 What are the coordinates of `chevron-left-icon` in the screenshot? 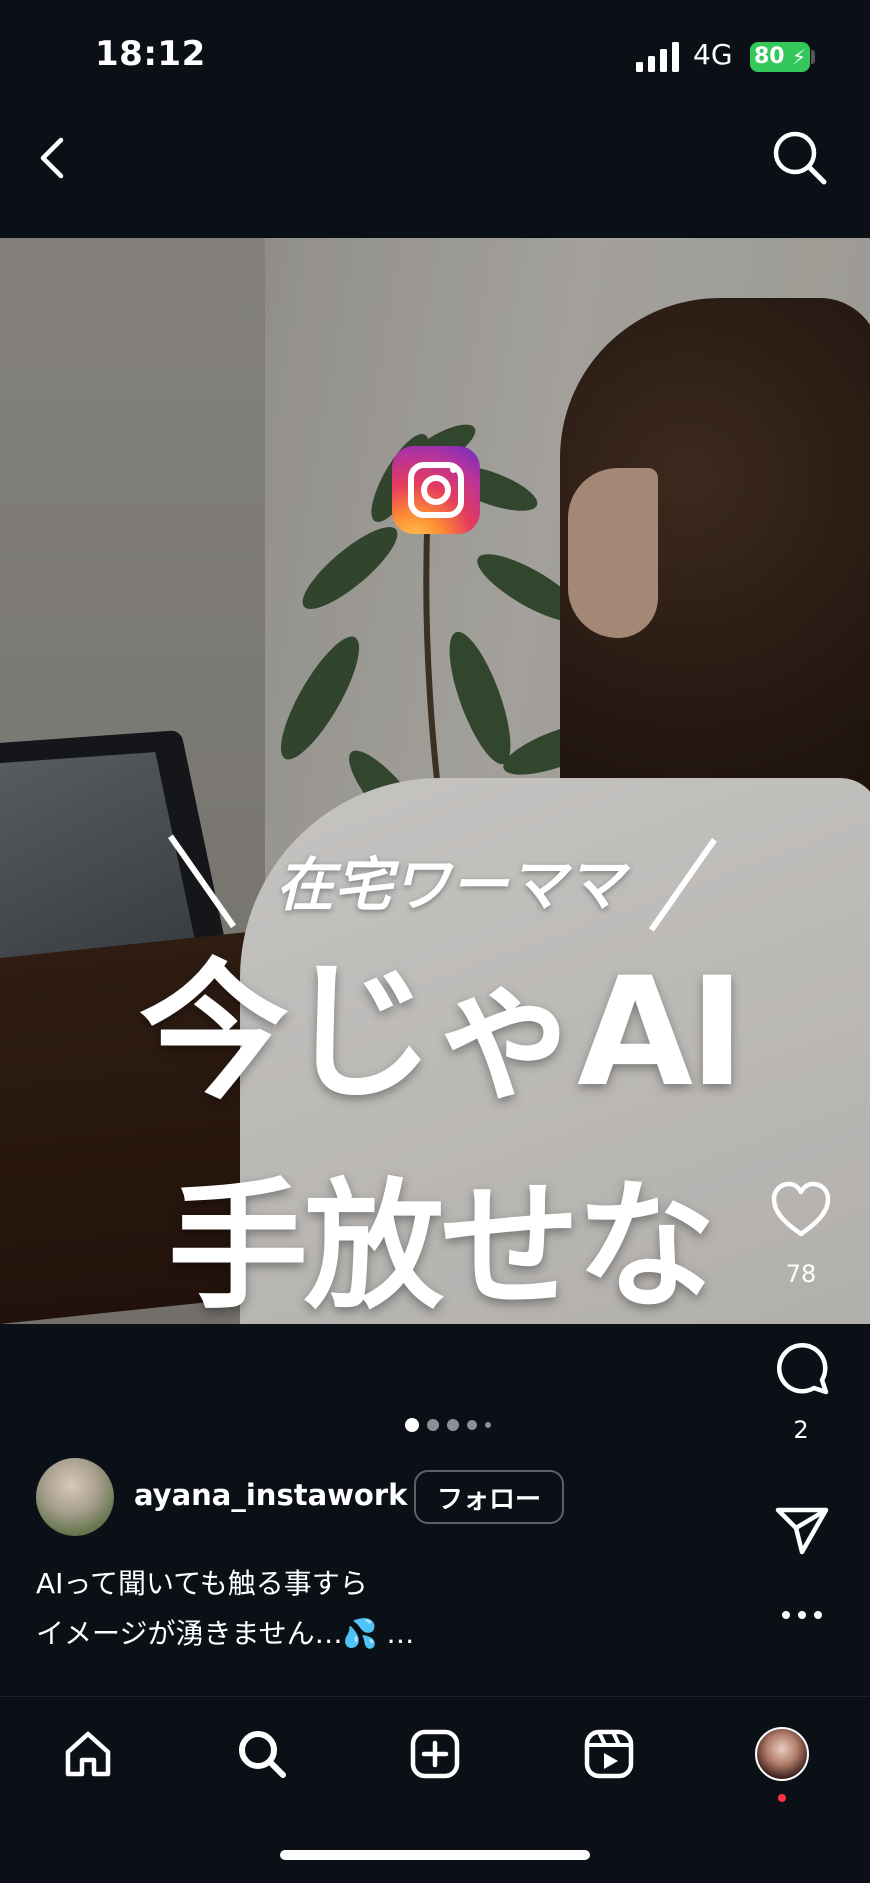 It's located at (52, 158).